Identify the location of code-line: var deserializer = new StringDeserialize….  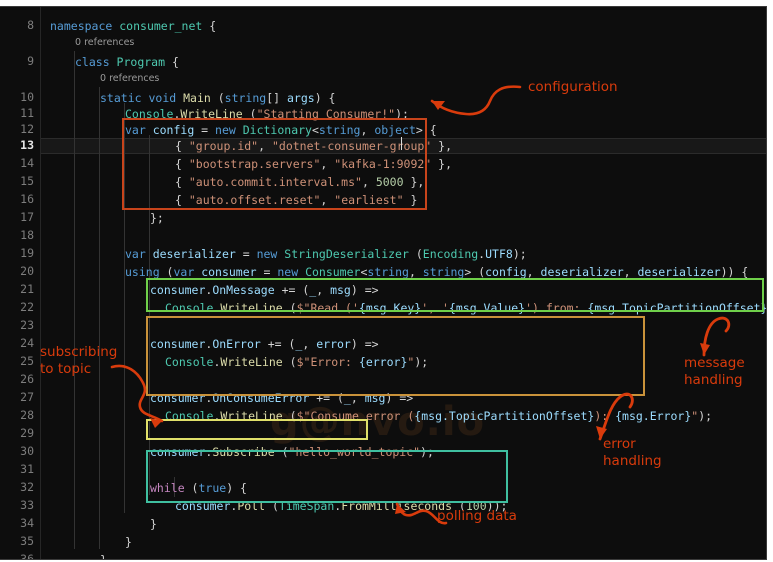
(326, 254).